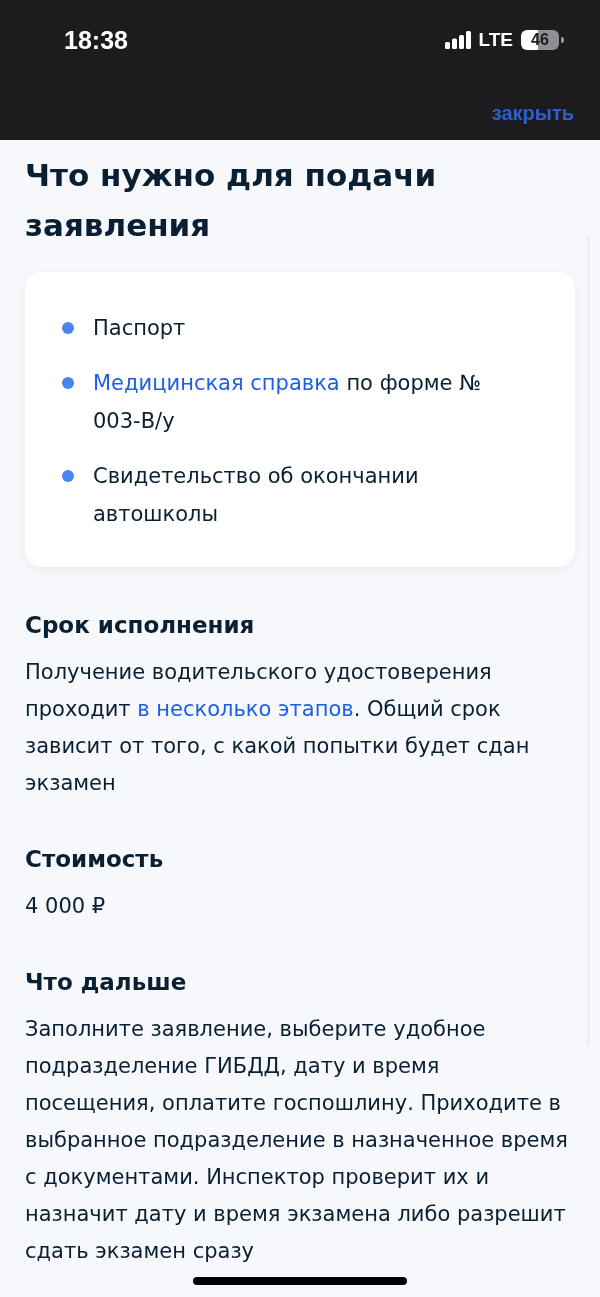  I want to click on network-type: LTE, so click(495, 40).